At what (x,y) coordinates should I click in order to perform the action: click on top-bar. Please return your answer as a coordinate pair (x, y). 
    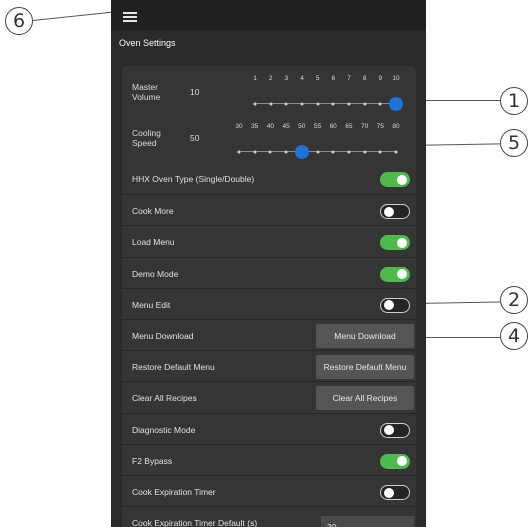
    Looking at the image, I should click on (268, 15).